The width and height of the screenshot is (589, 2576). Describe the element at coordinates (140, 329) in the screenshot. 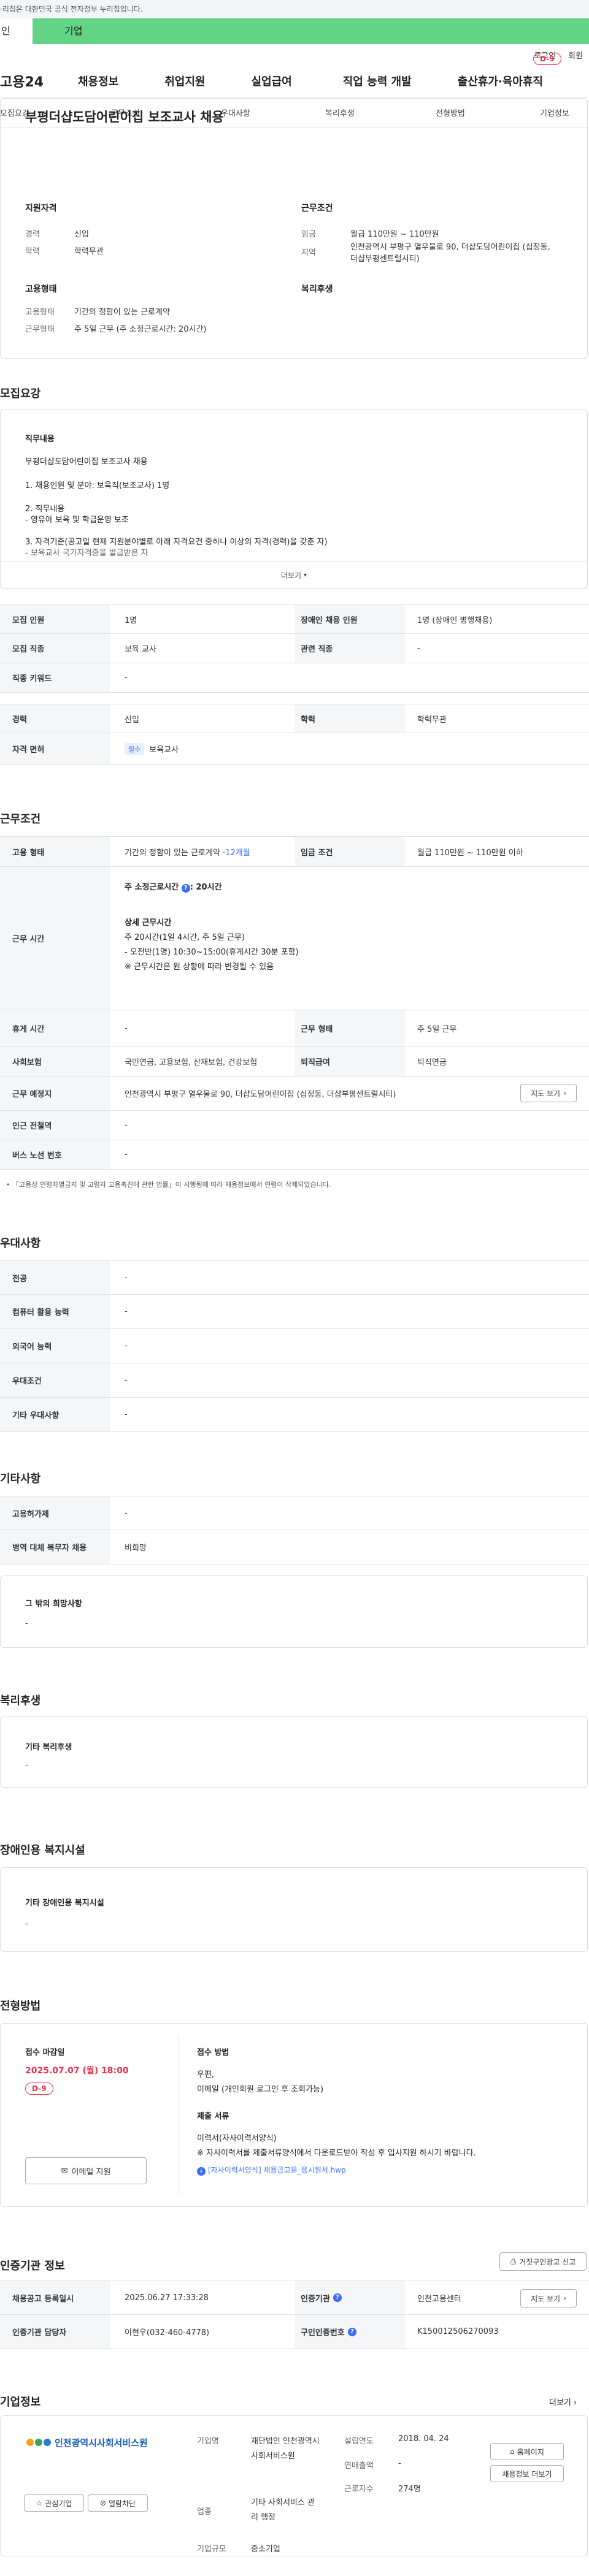

I see `work-value: 주 5일 근무 (주 소정근로시간: 20시간)` at that location.